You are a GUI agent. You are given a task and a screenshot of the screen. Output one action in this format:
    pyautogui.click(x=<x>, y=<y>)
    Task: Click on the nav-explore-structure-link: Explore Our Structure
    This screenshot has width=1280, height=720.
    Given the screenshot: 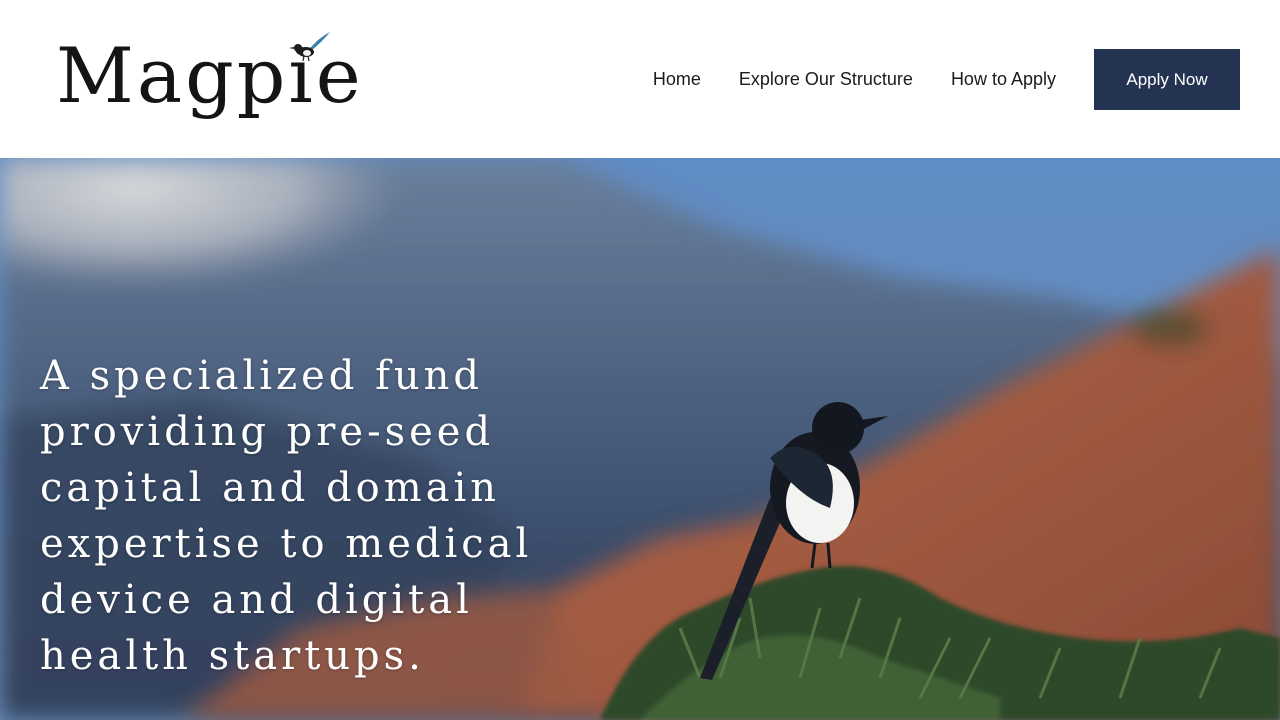 What is the action you would take?
    pyautogui.click(x=826, y=79)
    